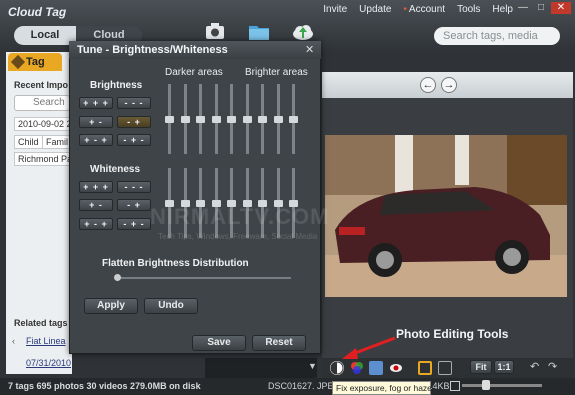 The image size is (575, 395). Describe the element at coordinates (455, 386) in the screenshot. I see `zoom-icon` at that location.